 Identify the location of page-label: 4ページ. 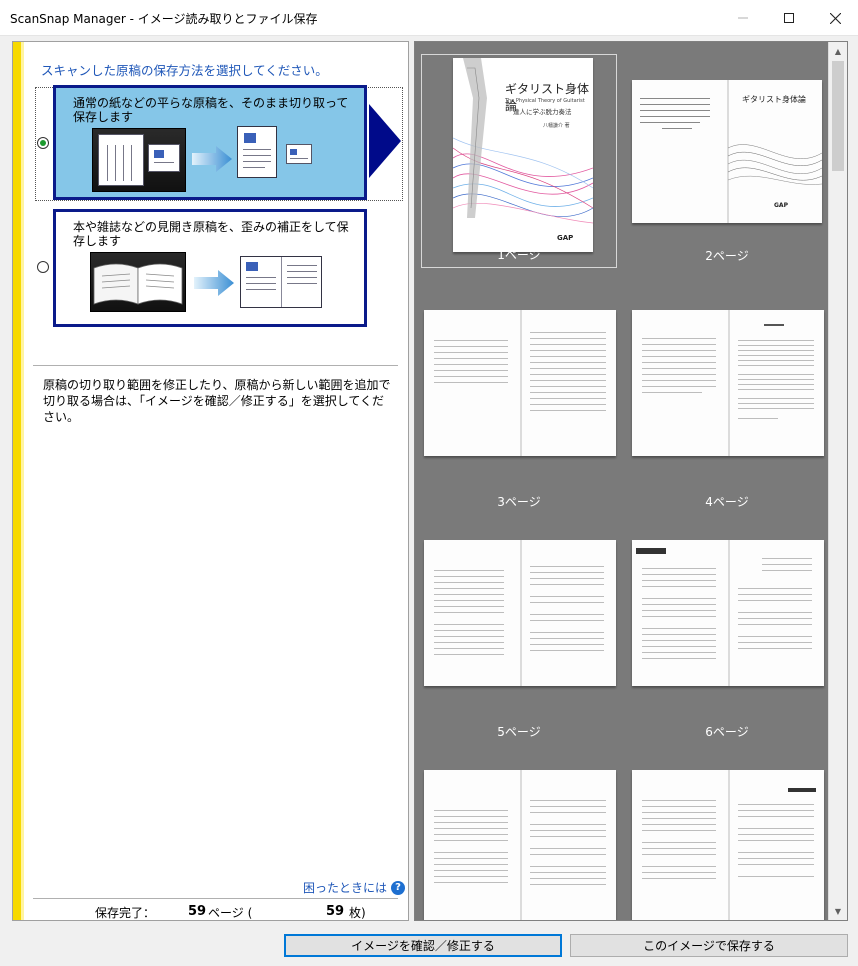
(727, 502).